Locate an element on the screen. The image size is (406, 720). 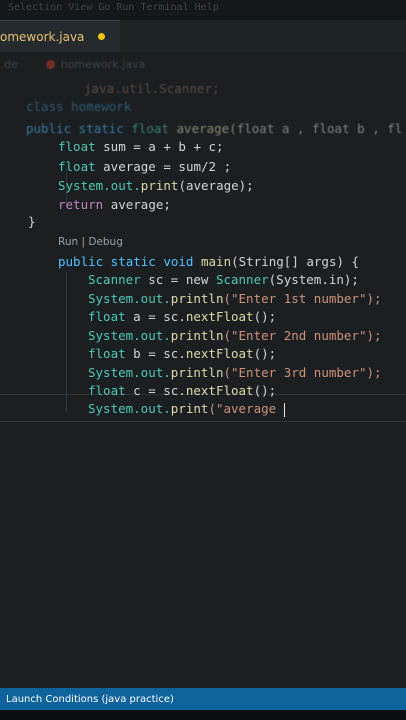
breadcrumb: de homework.java is located at coordinates (203, 64).